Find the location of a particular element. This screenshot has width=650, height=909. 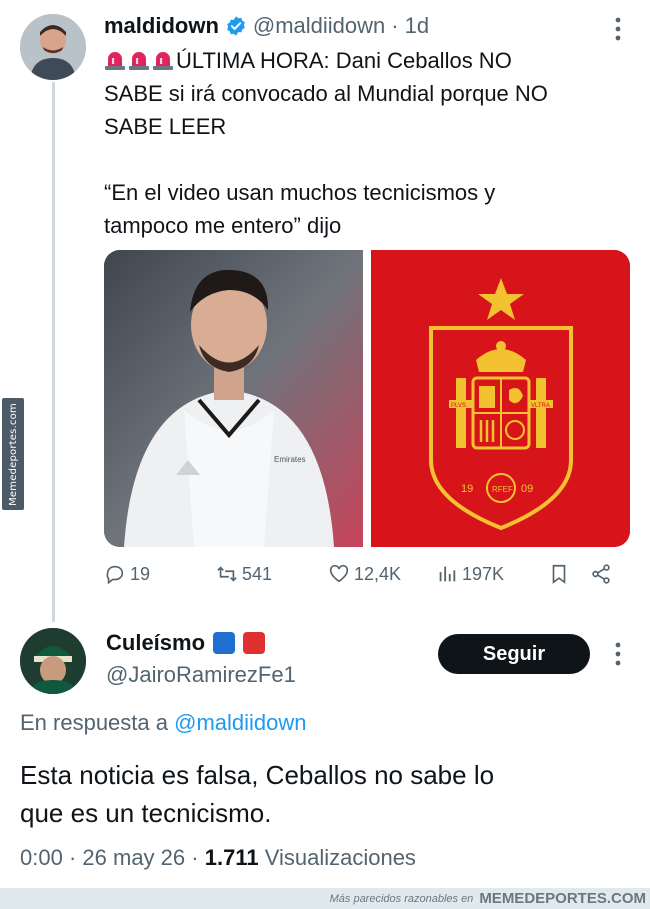

reply-views-count: 1.711 is located at coordinates (231, 857).